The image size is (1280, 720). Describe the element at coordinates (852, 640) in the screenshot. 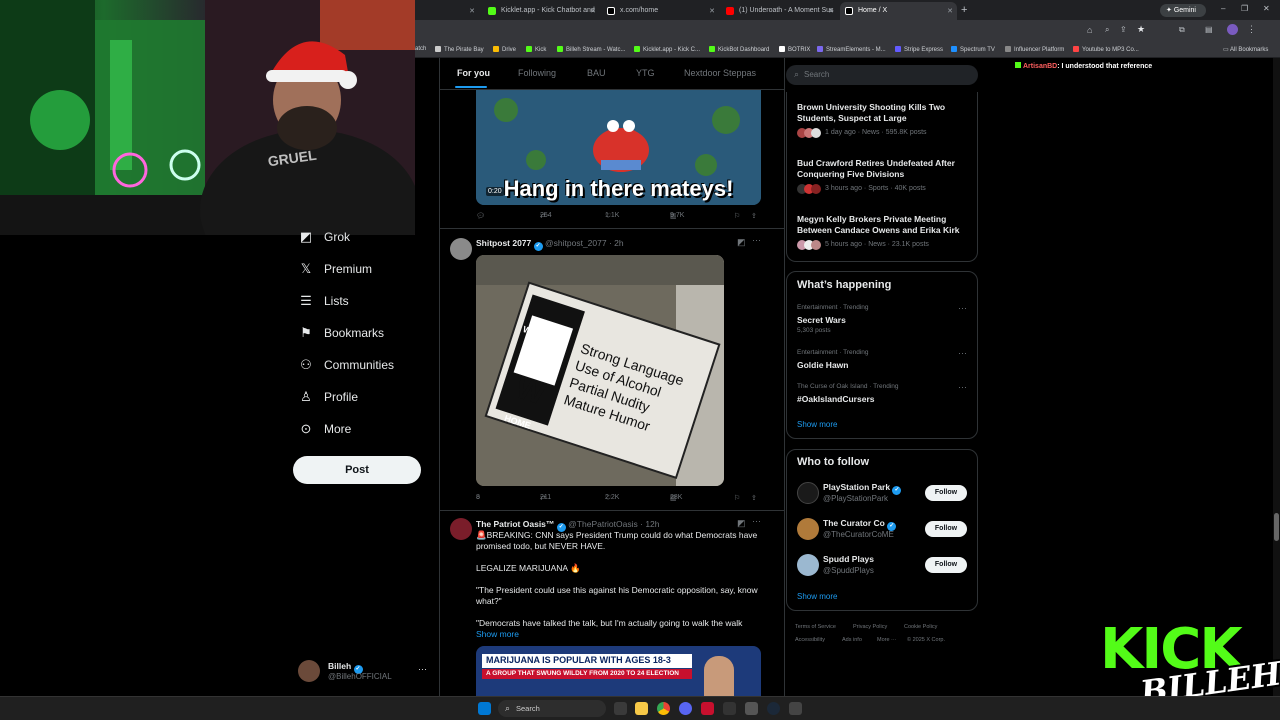

I see `footer-link: Ads info` at that location.